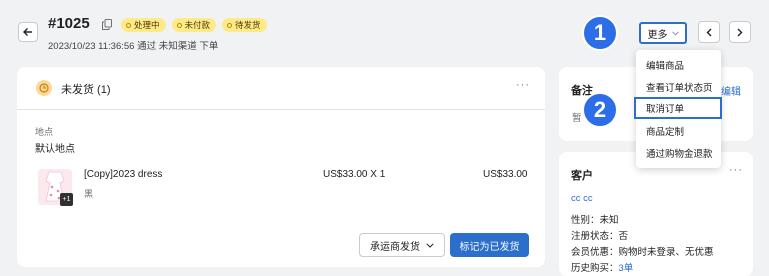 This screenshot has width=769, height=276. Describe the element at coordinates (577, 118) in the screenshot. I see `notes-text: 暂` at that location.